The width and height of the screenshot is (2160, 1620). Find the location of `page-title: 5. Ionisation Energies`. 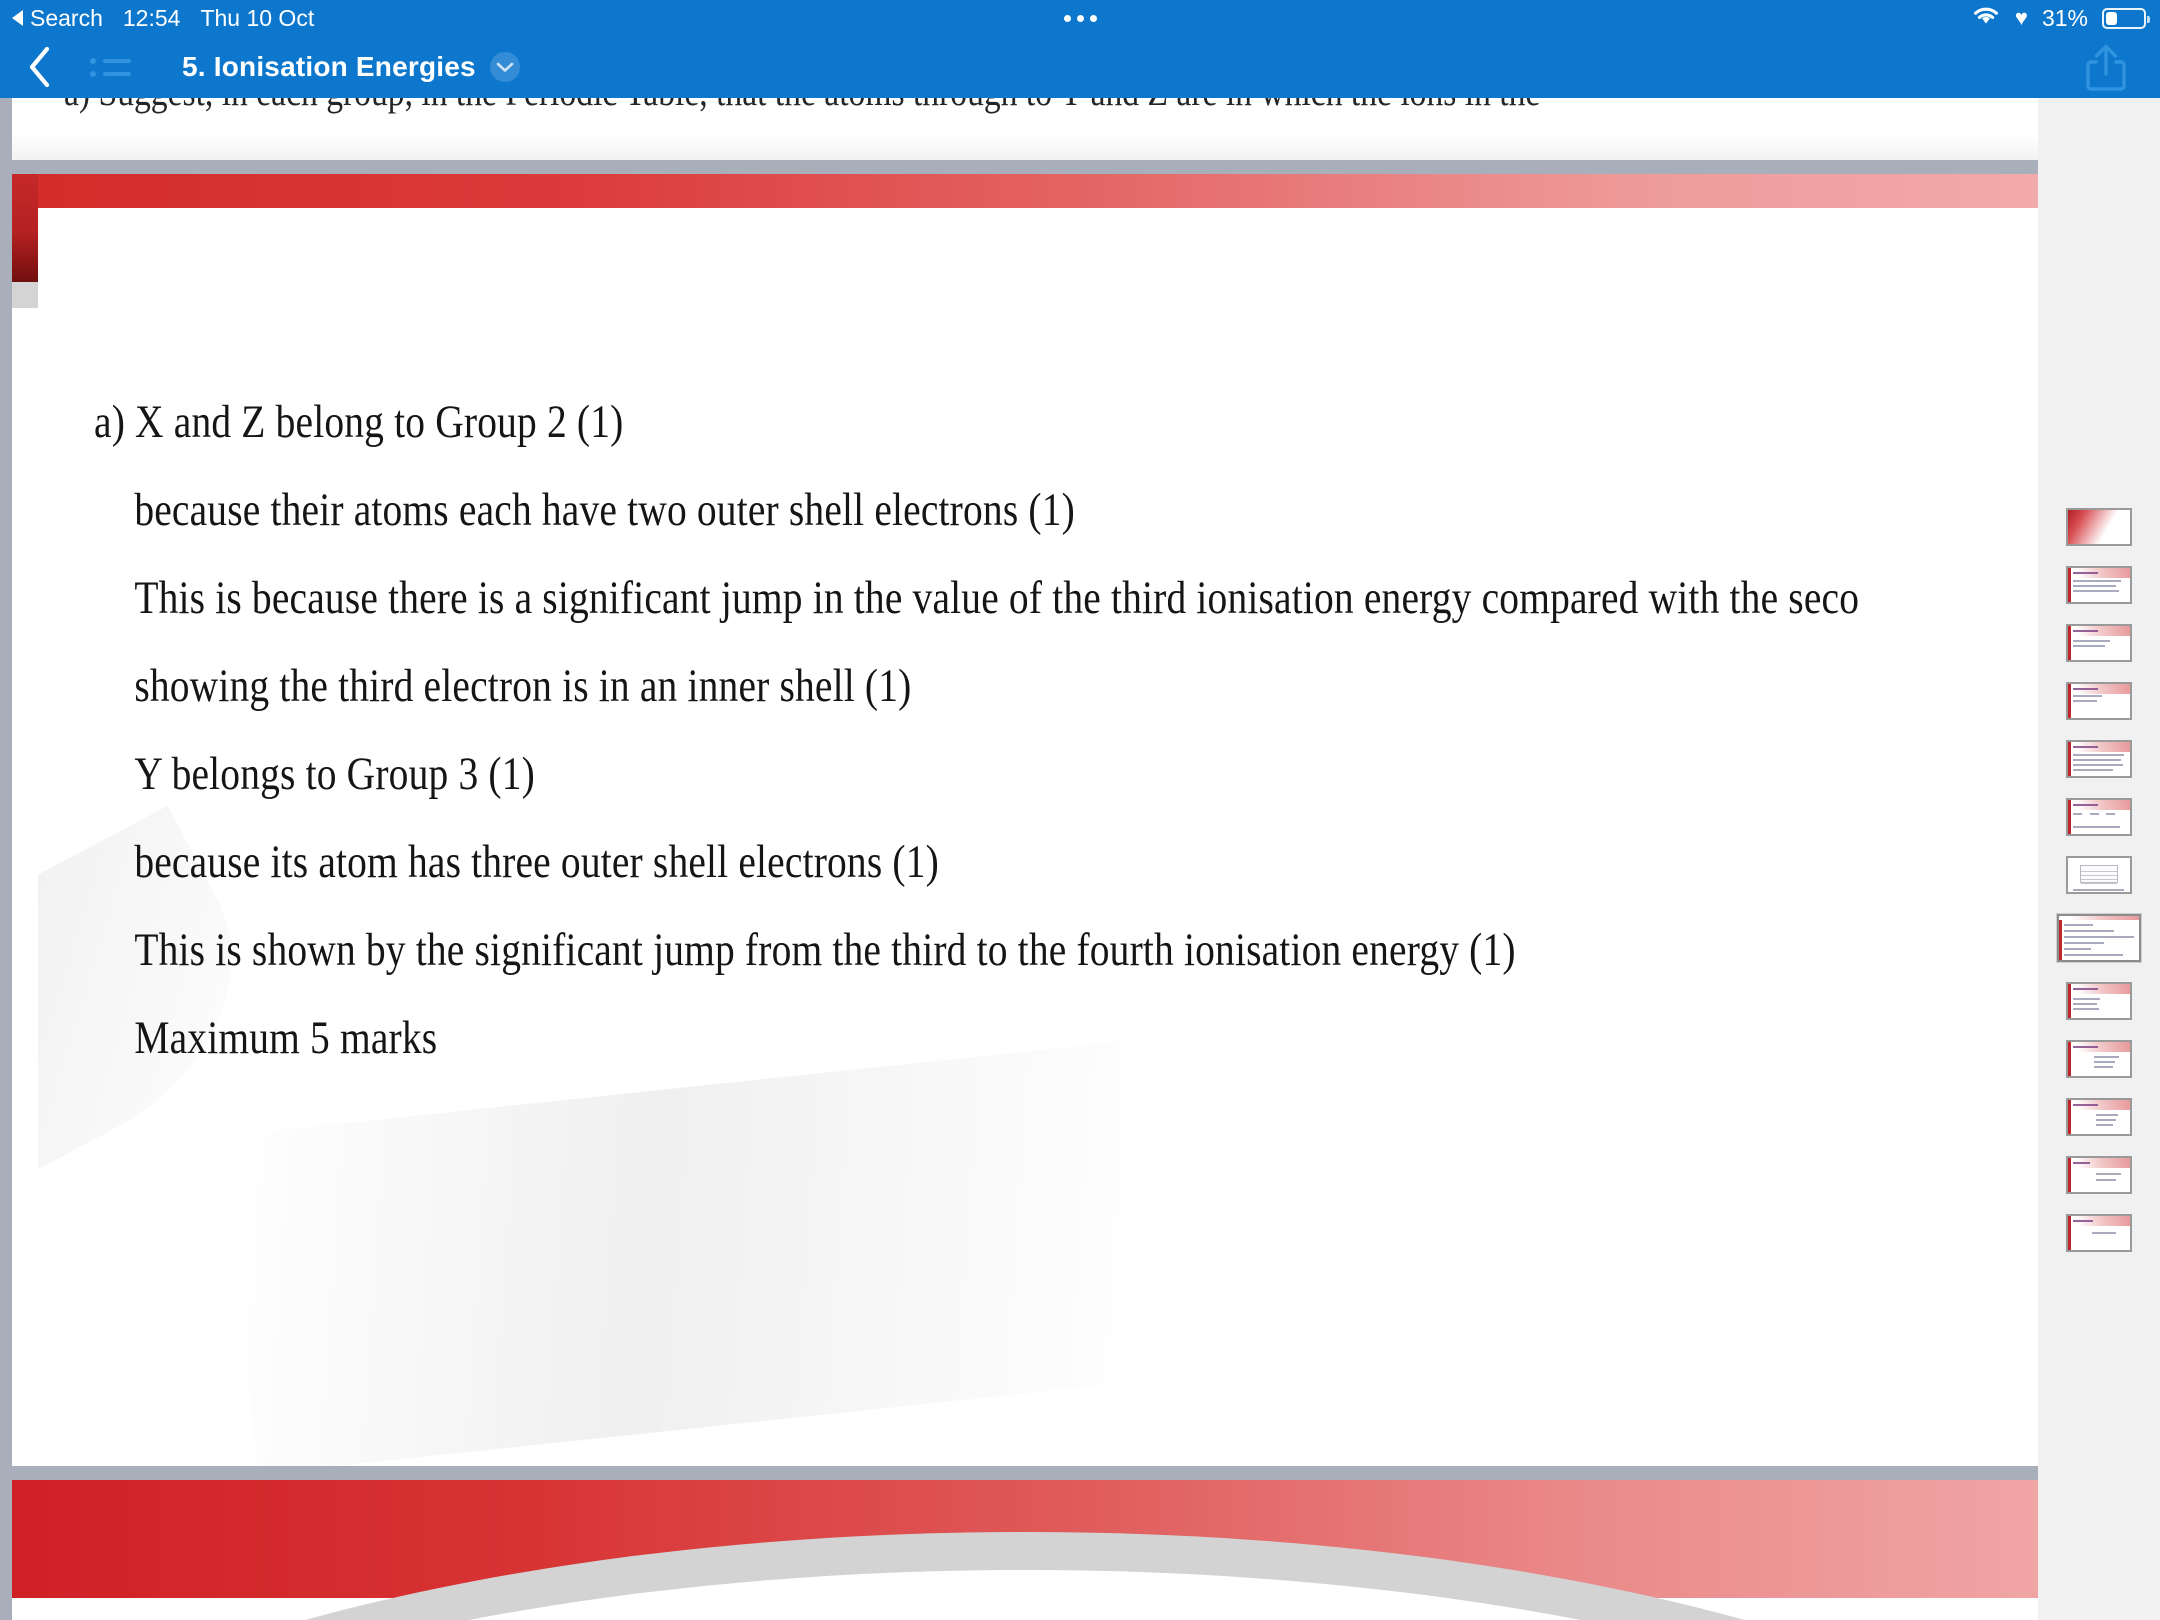

page-title: 5. Ionisation Energies is located at coordinates (329, 66).